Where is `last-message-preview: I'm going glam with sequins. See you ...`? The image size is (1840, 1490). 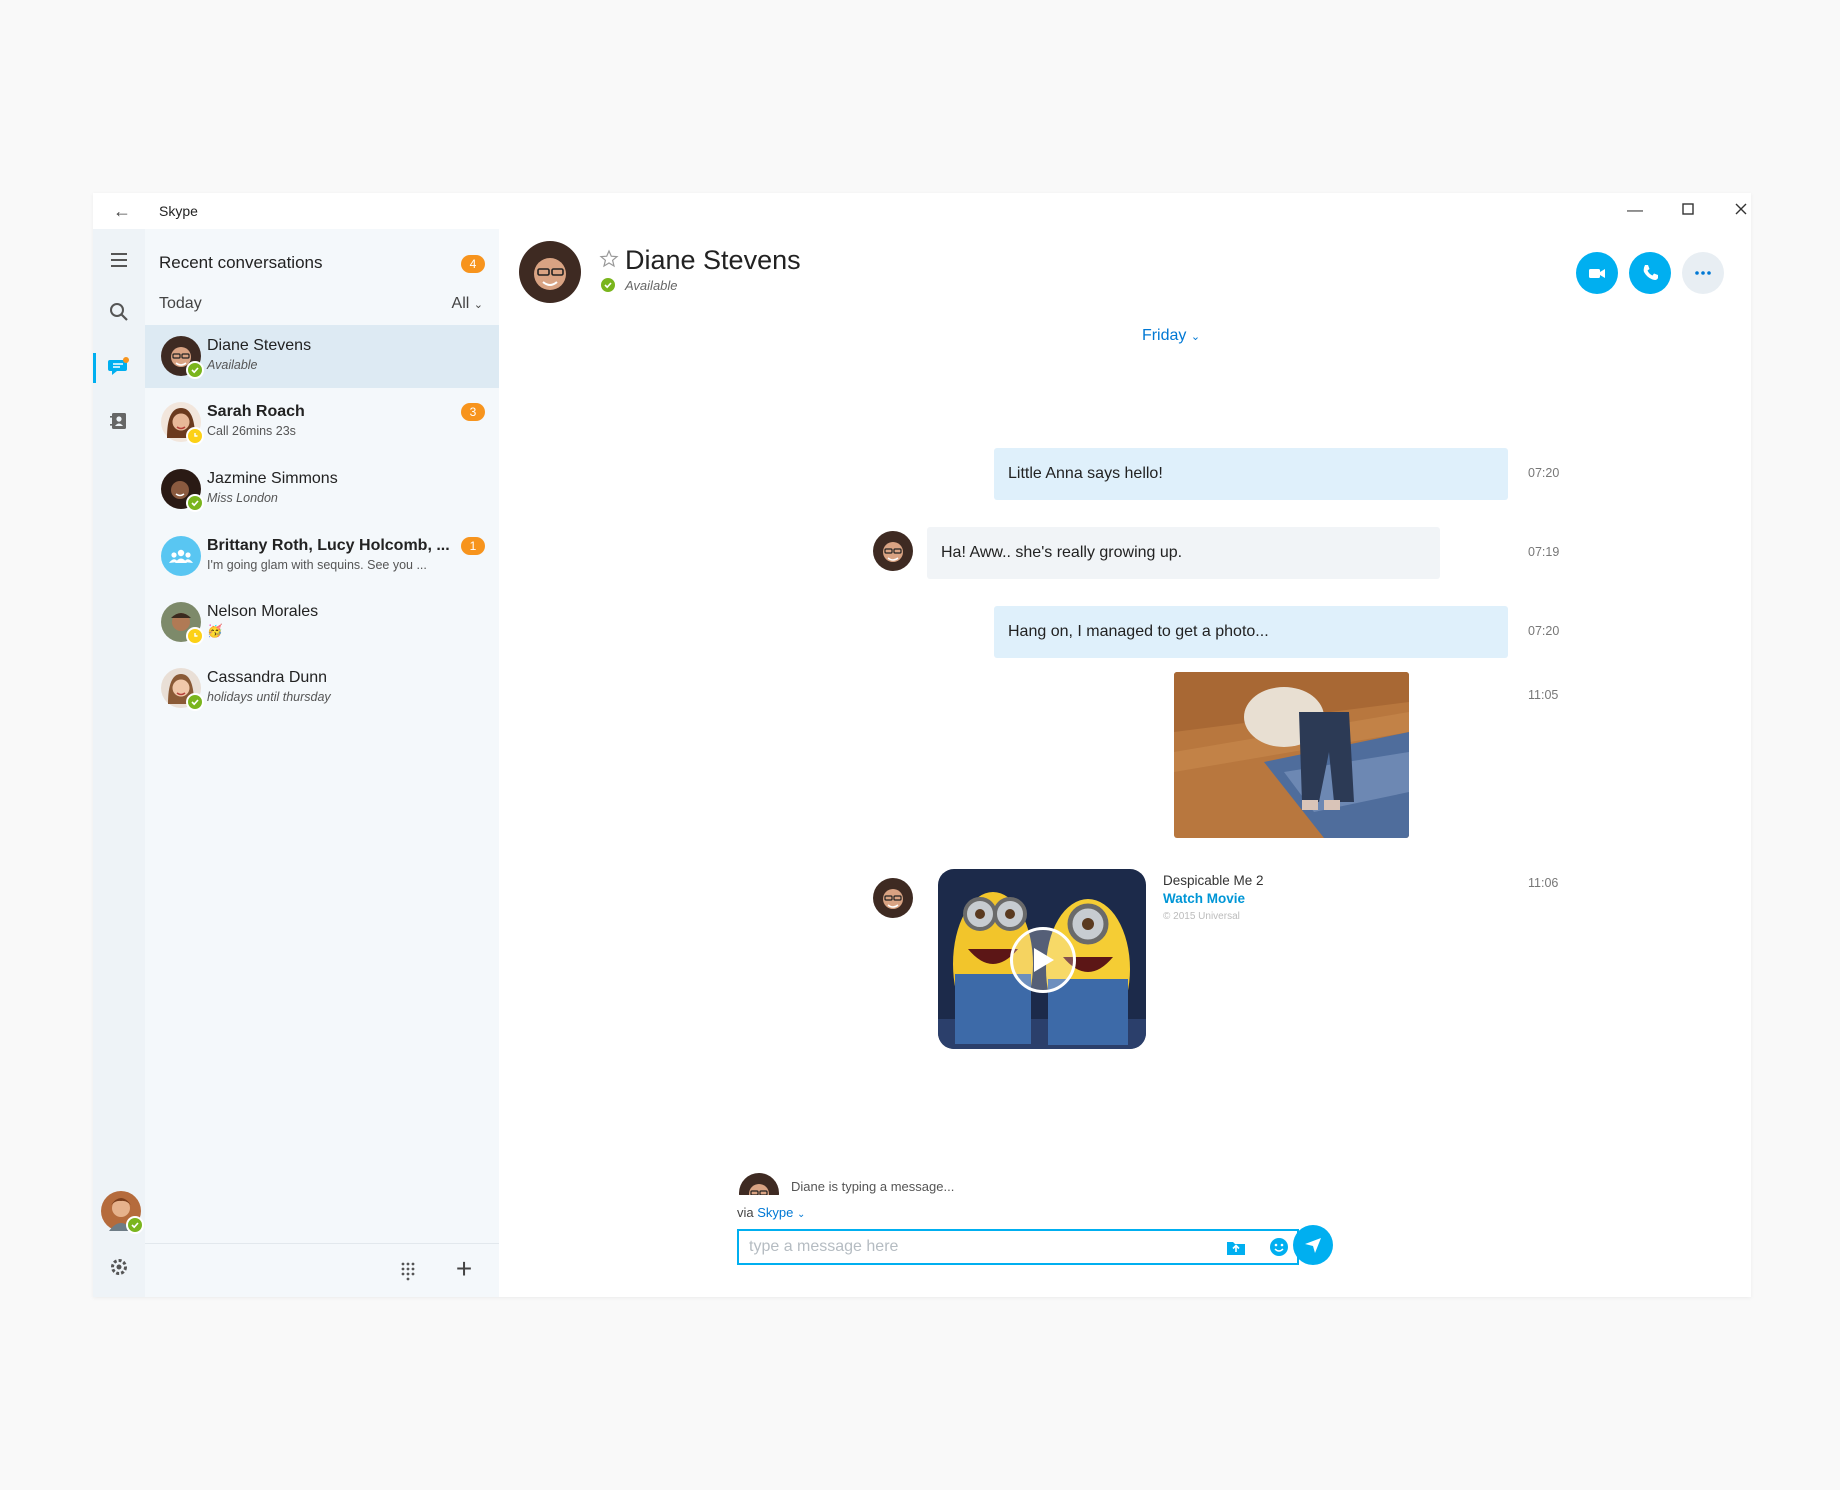 last-message-preview: I'm going glam with sequins. See you ... is located at coordinates (317, 565).